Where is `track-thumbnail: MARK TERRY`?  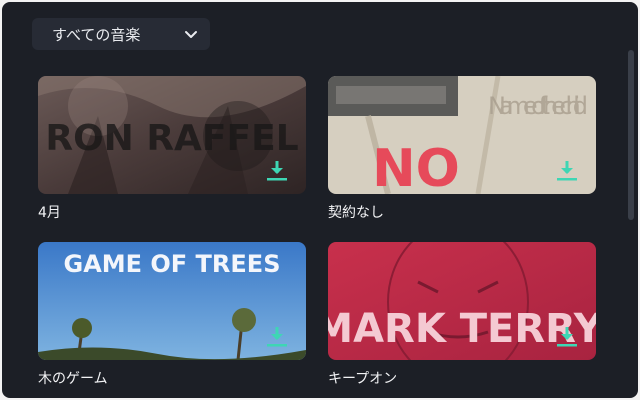
track-thumbnail: MARK TERRY is located at coordinates (462, 301).